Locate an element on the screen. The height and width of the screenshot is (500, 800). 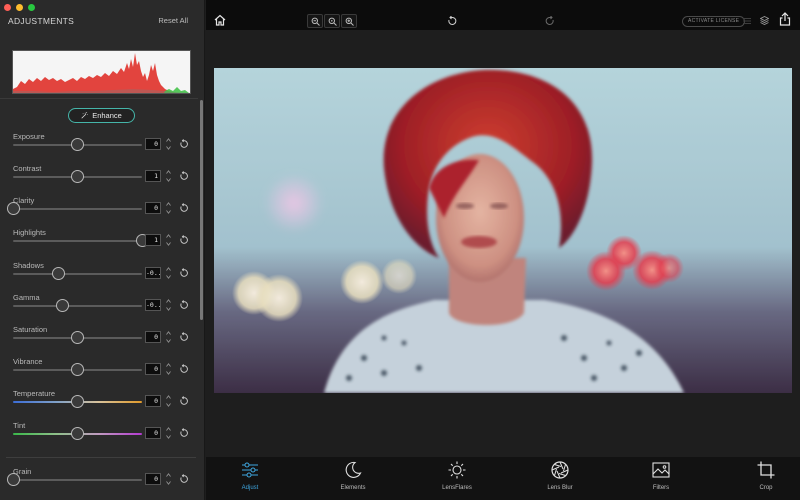
exposure-increment-button is located at coordinates (168, 140).